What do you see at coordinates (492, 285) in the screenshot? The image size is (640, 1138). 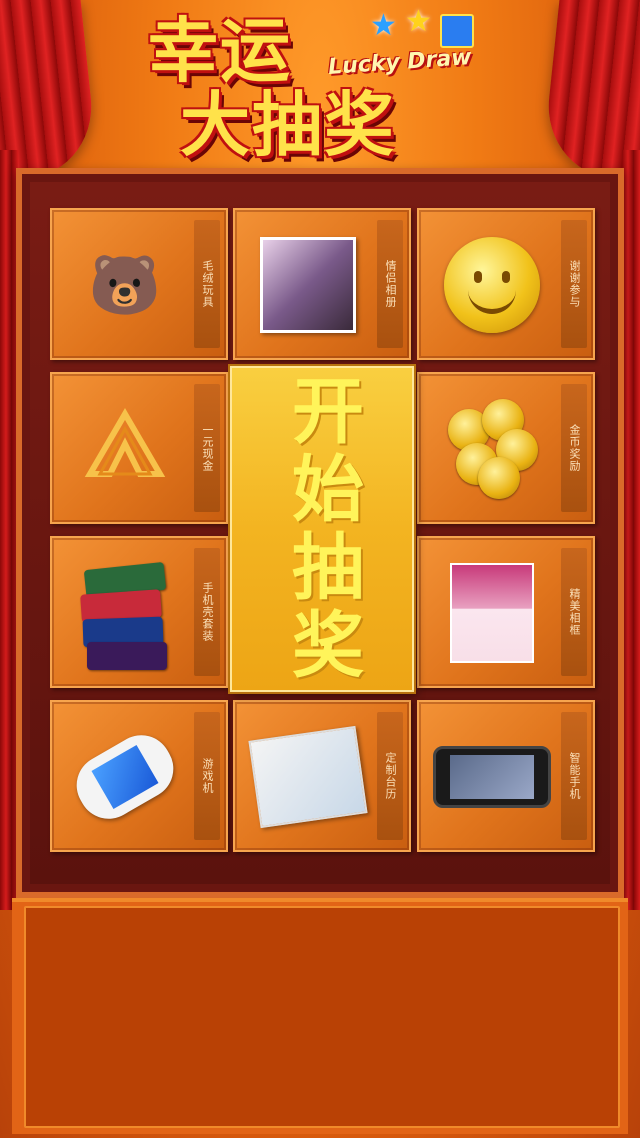 I see `smiley-icon` at bounding box center [492, 285].